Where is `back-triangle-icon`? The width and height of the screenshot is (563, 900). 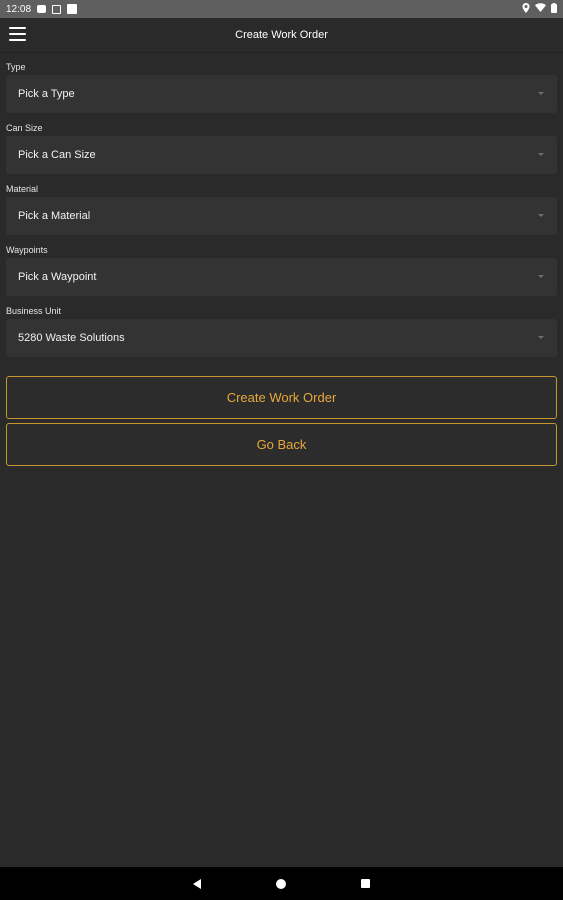
back-triangle-icon is located at coordinates (197, 883).